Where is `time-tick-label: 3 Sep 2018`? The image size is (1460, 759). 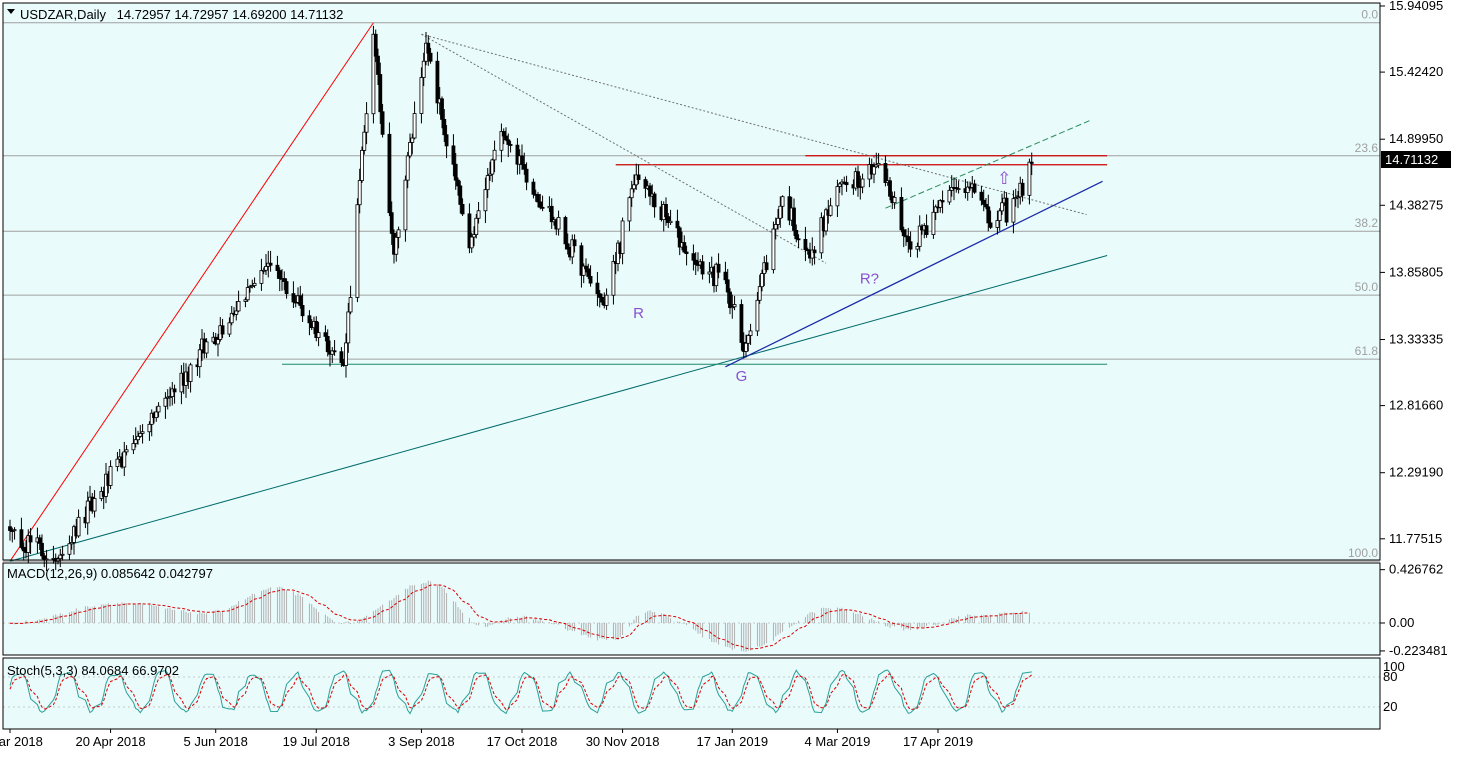 time-tick-label: 3 Sep 2018 is located at coordinates (421, 741).